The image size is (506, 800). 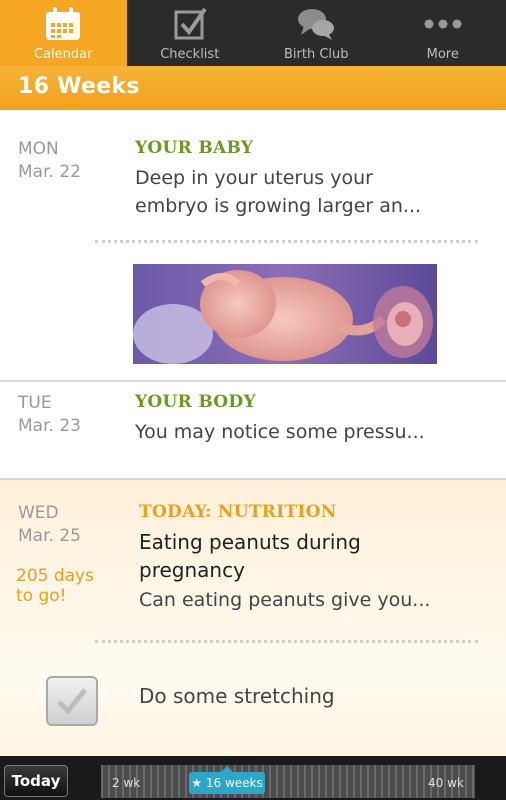 What do you see at coordinates (36, 781) in the screenshot?
I see `today-button: Today` at bounding box center [36, 781].